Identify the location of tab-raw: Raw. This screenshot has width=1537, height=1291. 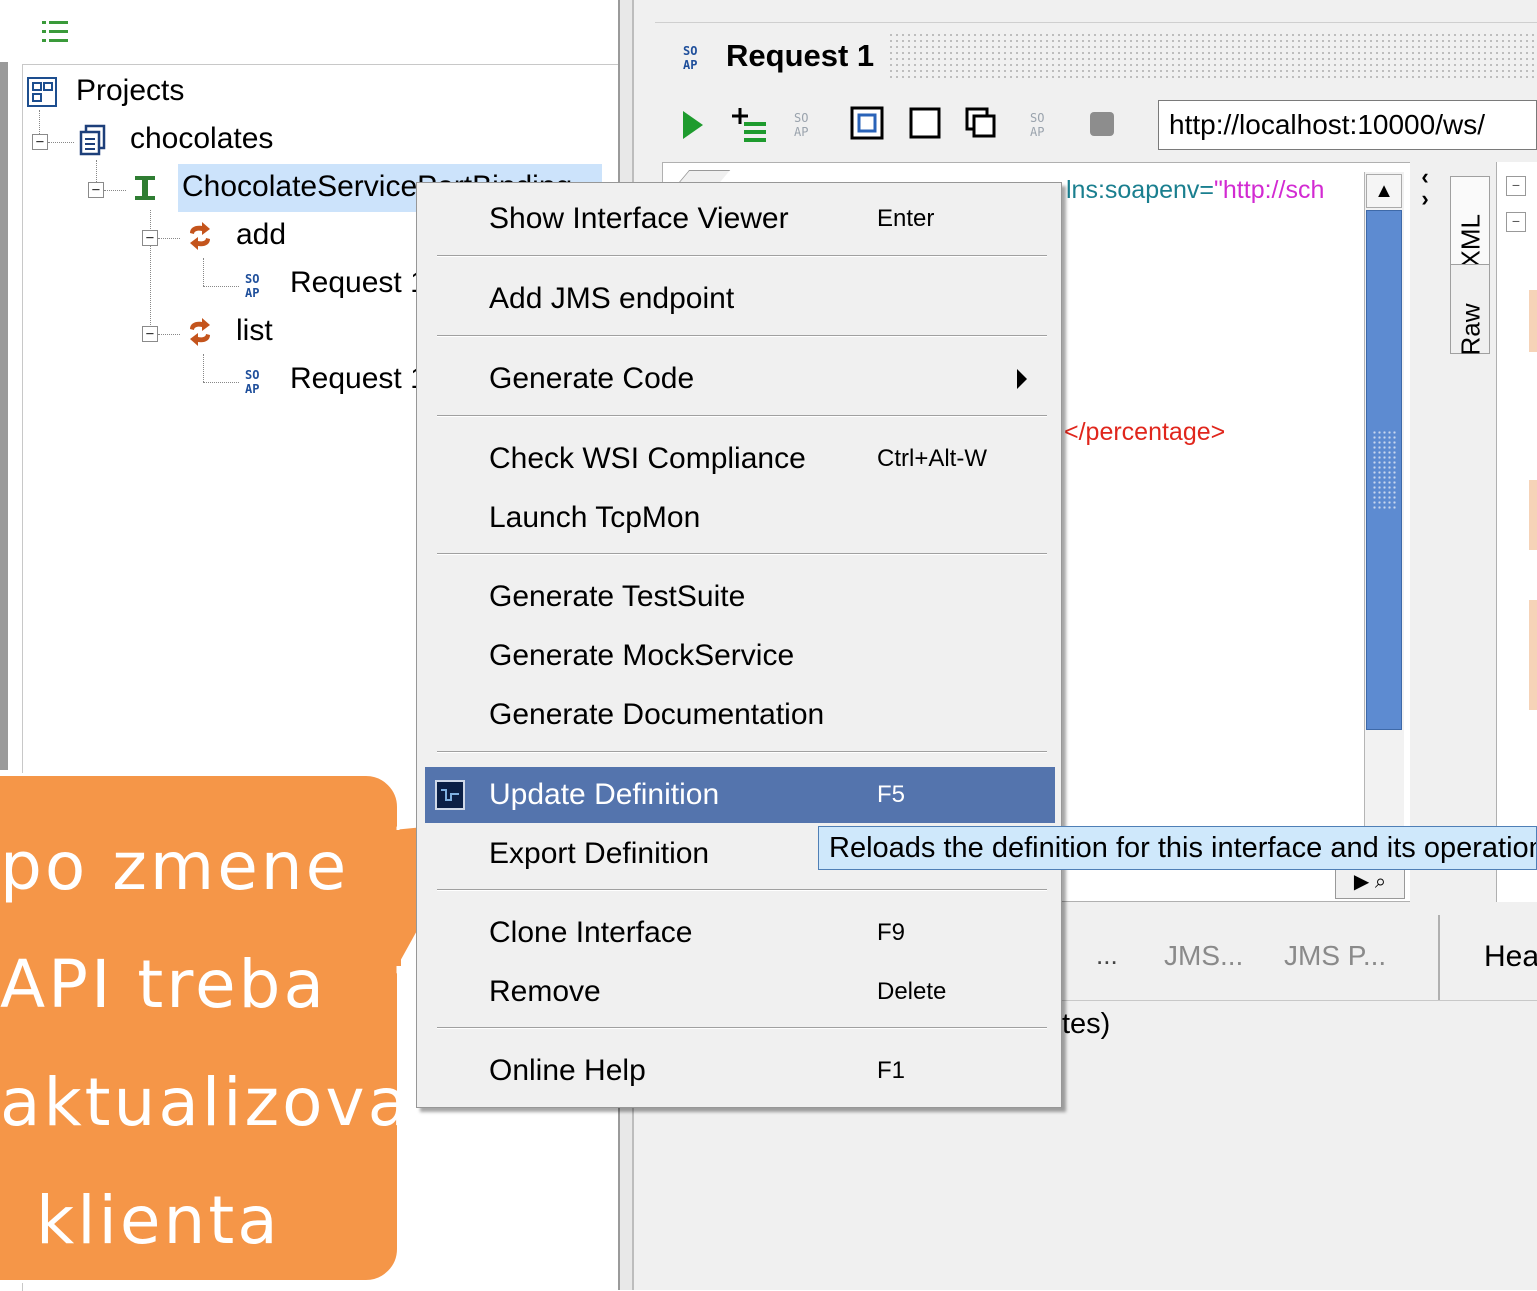
(1470, 310).